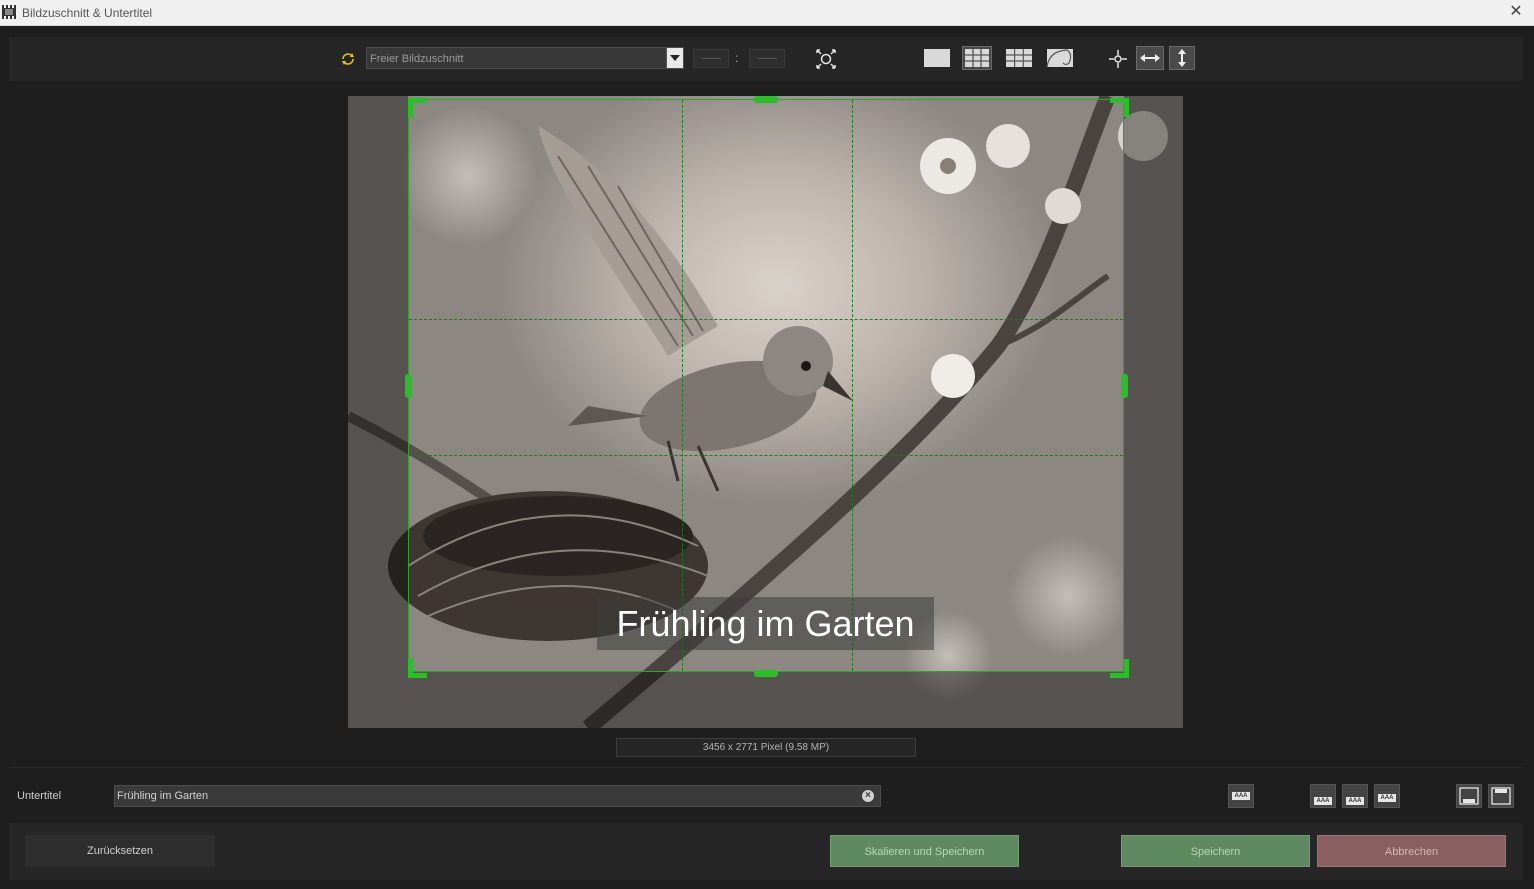 The image size is (1534, 889). I want to click on caption-align-right-button: AAA, so click(1387, 796).